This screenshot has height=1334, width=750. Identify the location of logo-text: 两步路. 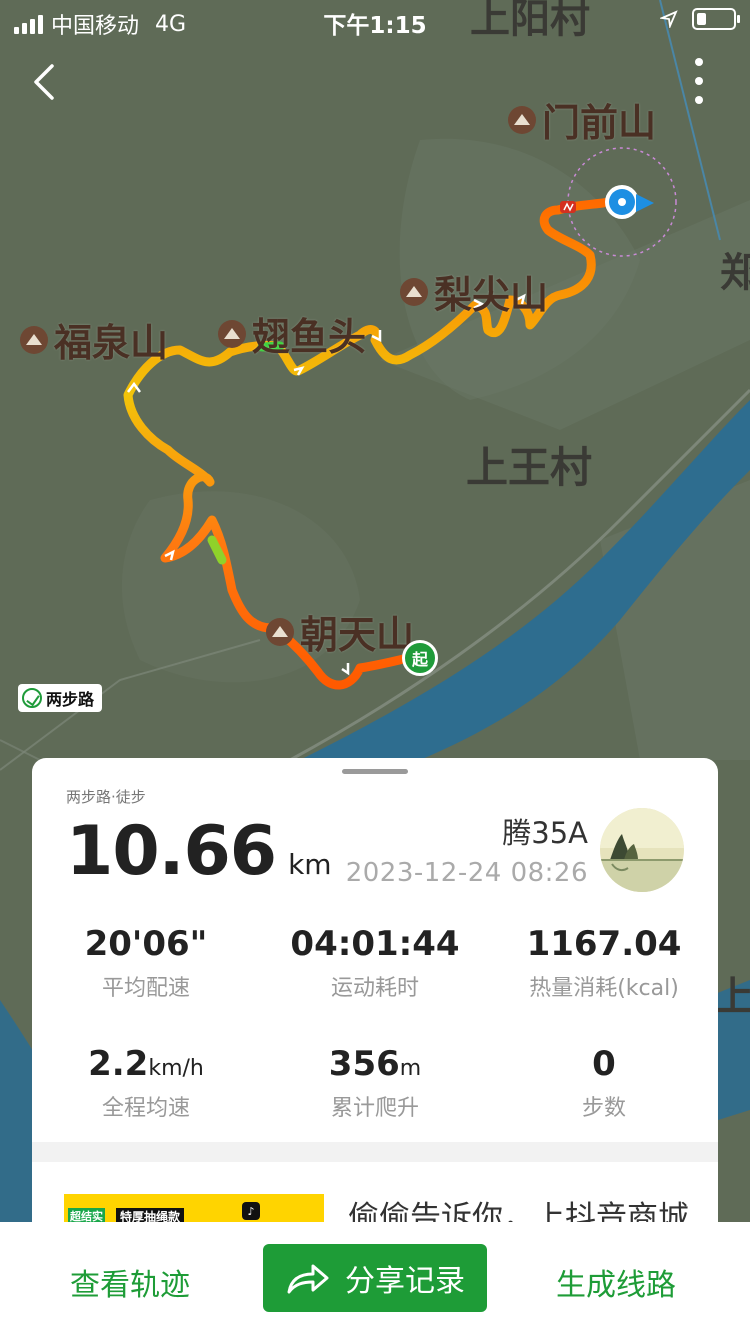
(70, 699).